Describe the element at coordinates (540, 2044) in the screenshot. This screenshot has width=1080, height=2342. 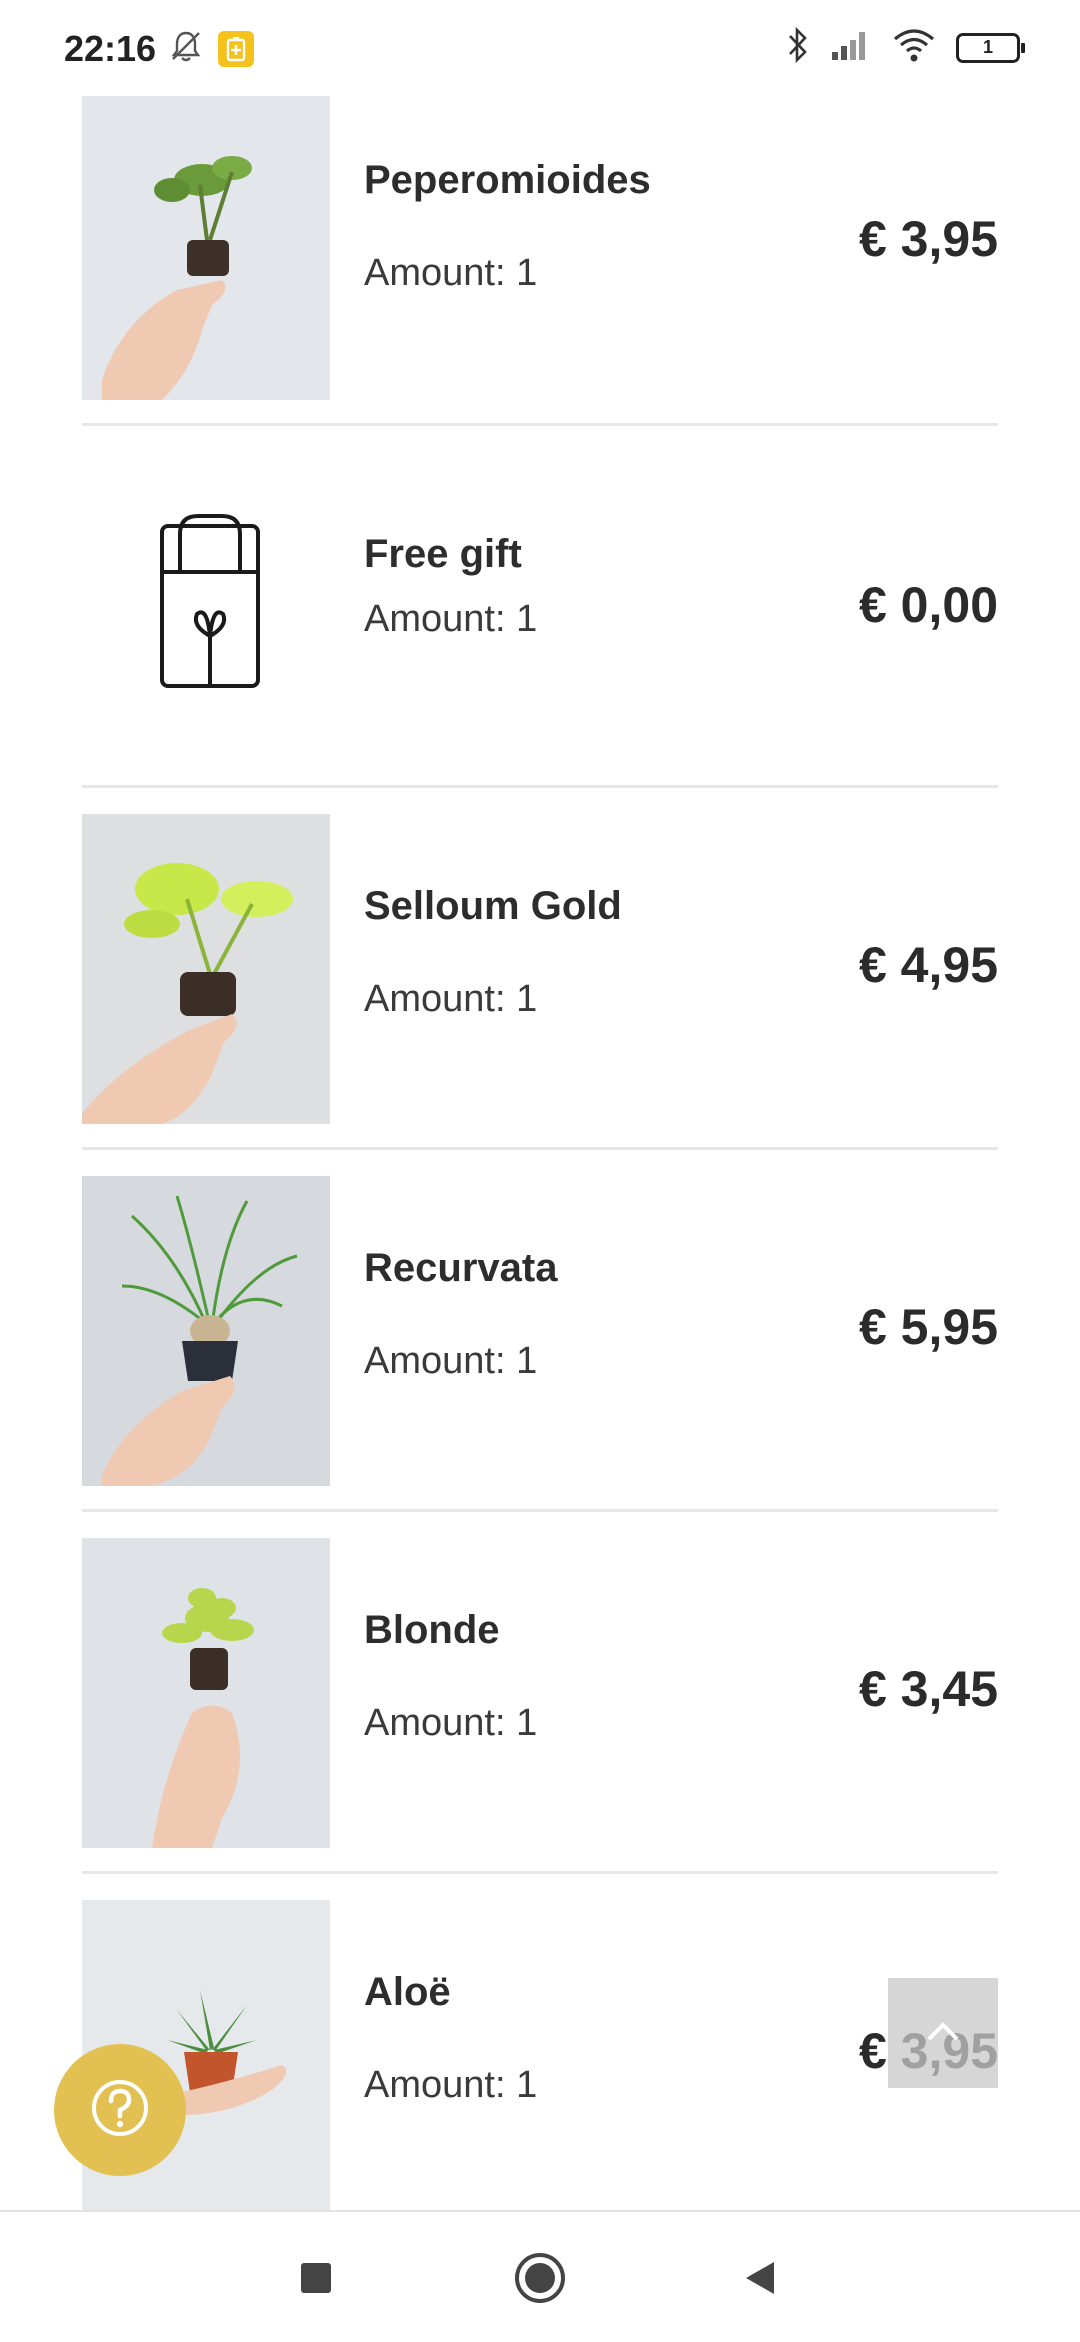
I see `cart-item: Aloë Amount: 1 € 3,95` at that location.